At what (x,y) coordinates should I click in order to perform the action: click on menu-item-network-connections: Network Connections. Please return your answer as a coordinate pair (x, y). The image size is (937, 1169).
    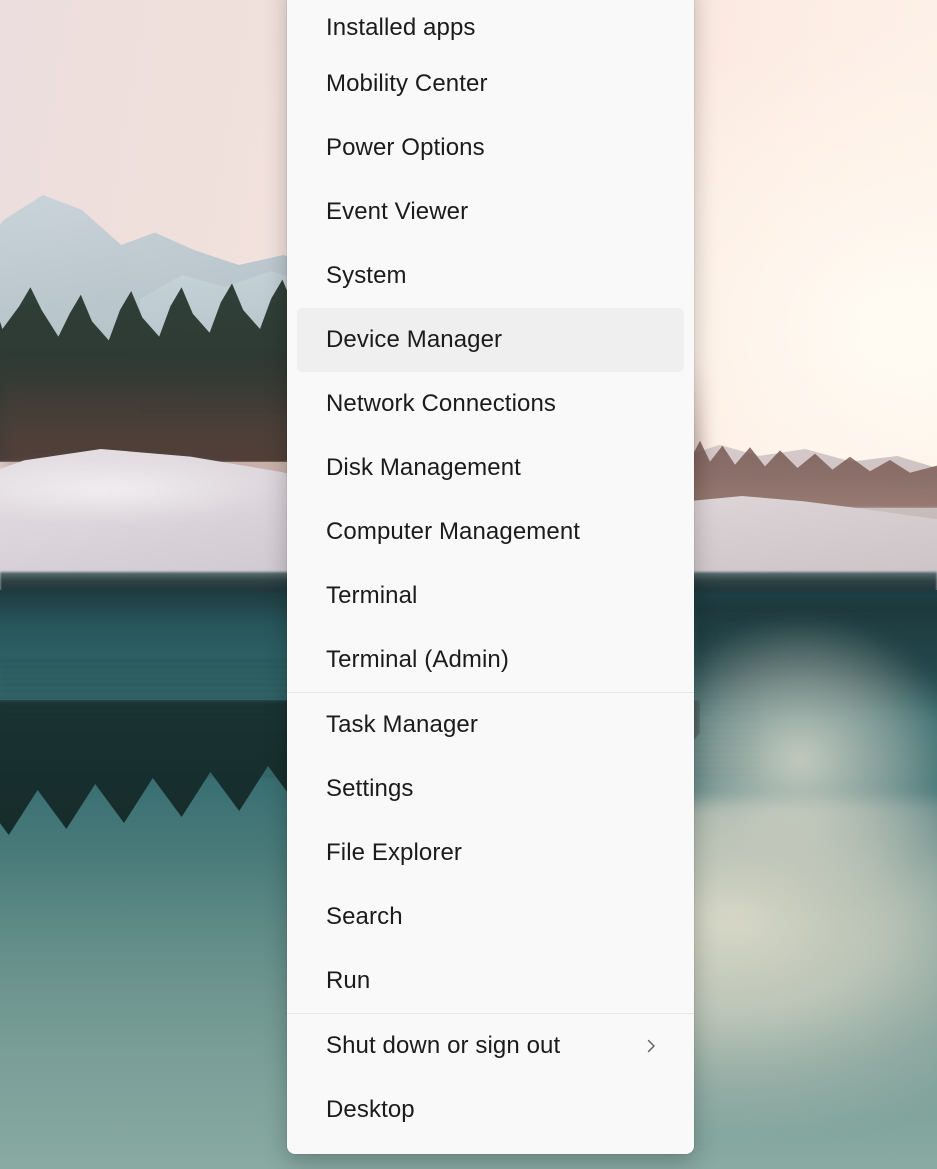
    Looking at the image, I should click on (490, 404).